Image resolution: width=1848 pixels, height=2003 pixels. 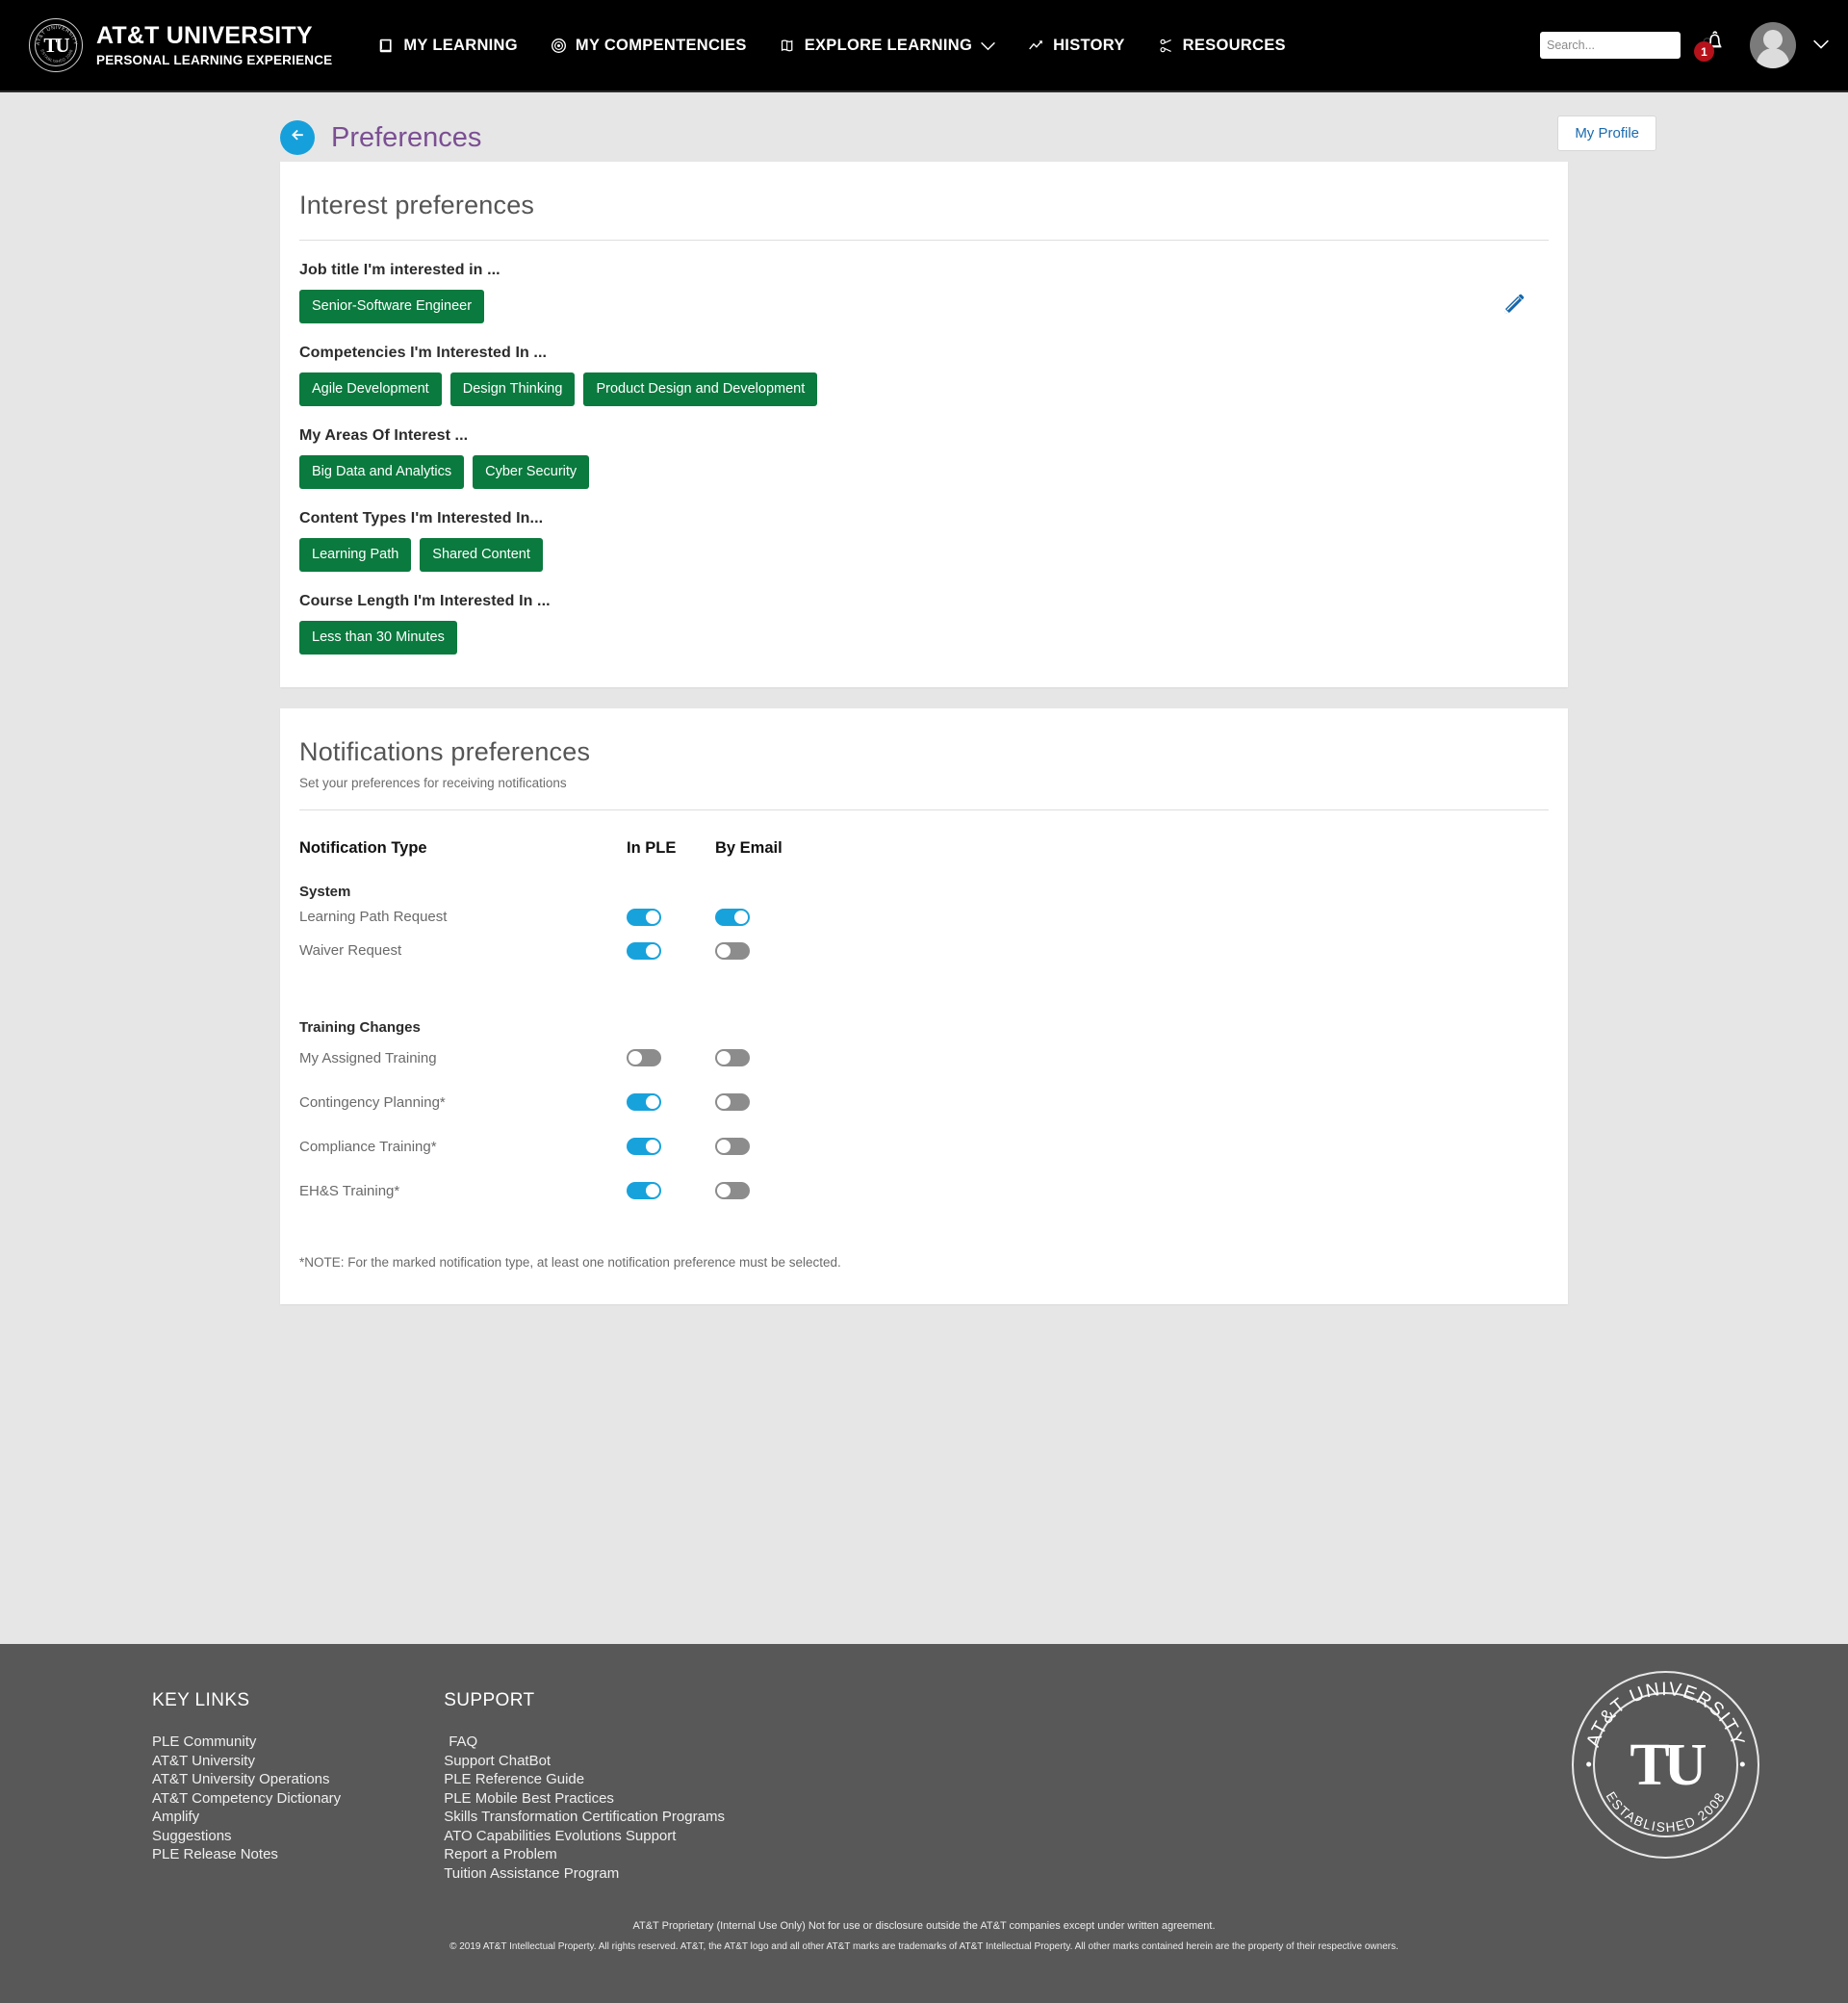 I want to click on header-tools: 1, so click(x=1694, y=45).